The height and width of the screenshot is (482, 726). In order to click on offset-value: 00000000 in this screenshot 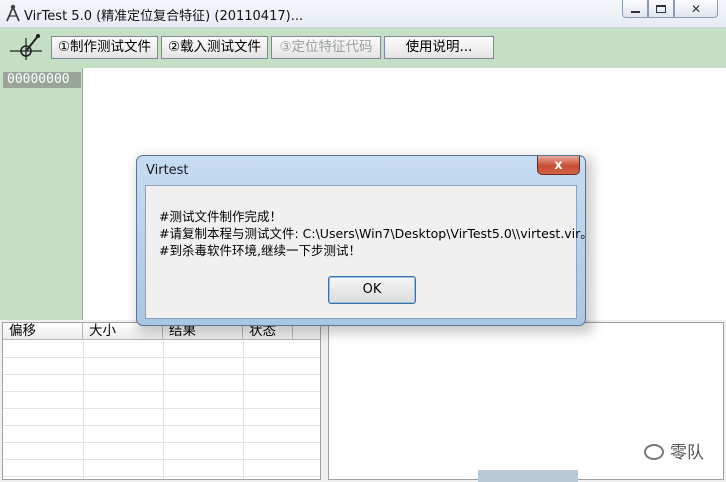, I will do `click(42, 80)`.